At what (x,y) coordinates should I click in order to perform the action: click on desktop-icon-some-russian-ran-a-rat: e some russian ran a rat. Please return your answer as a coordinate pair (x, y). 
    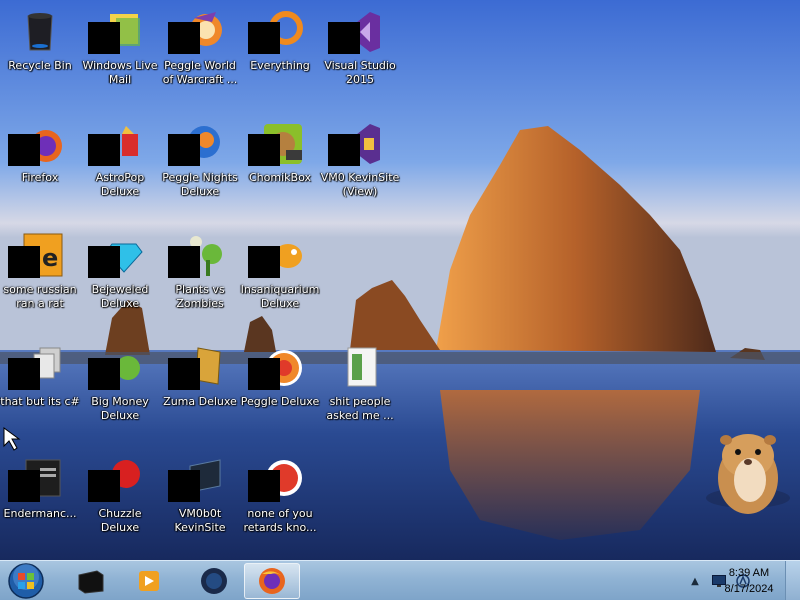
    Looking at the image, I should click on (40, 279).